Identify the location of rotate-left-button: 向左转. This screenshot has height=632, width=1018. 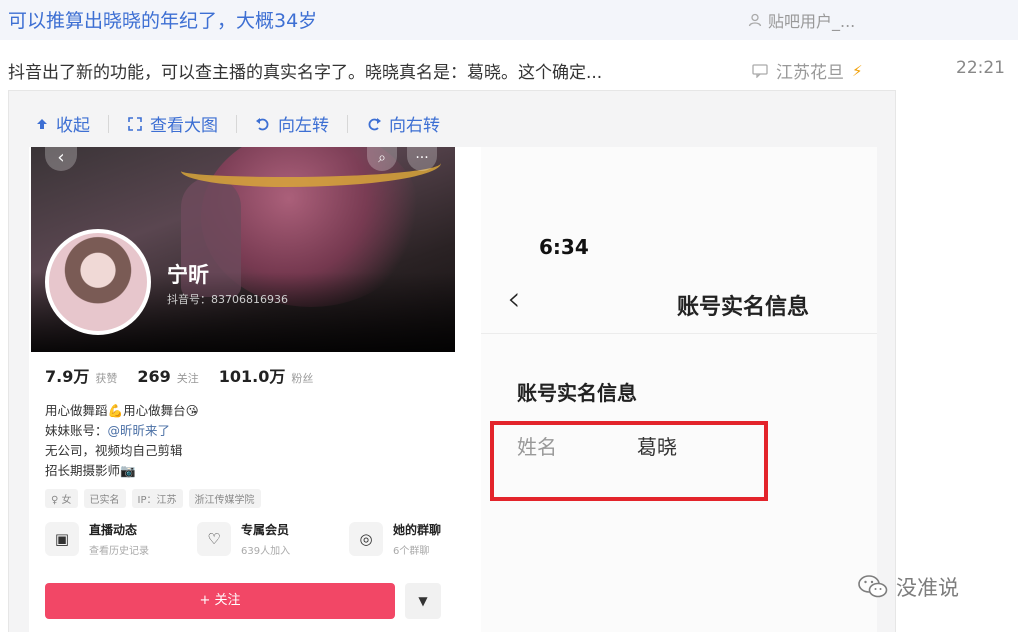
(292, 123).